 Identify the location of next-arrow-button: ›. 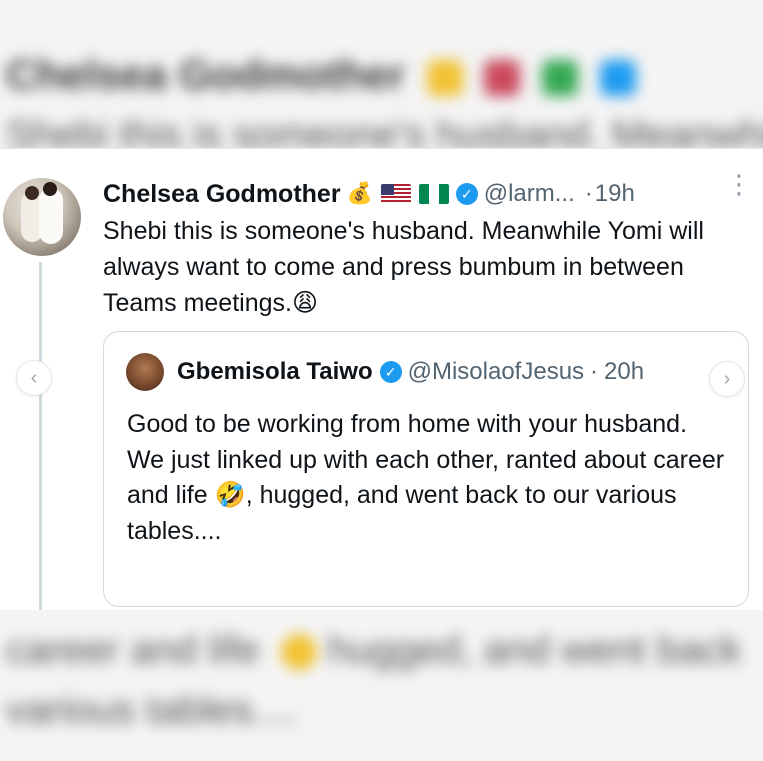
(727, 379).